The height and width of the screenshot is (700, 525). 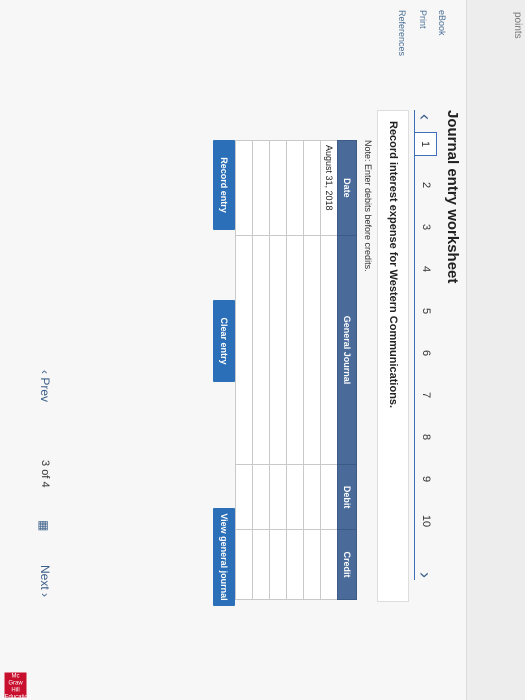 I want to click on clear-entry-button: Clear entry, so click(x=224, y=341).